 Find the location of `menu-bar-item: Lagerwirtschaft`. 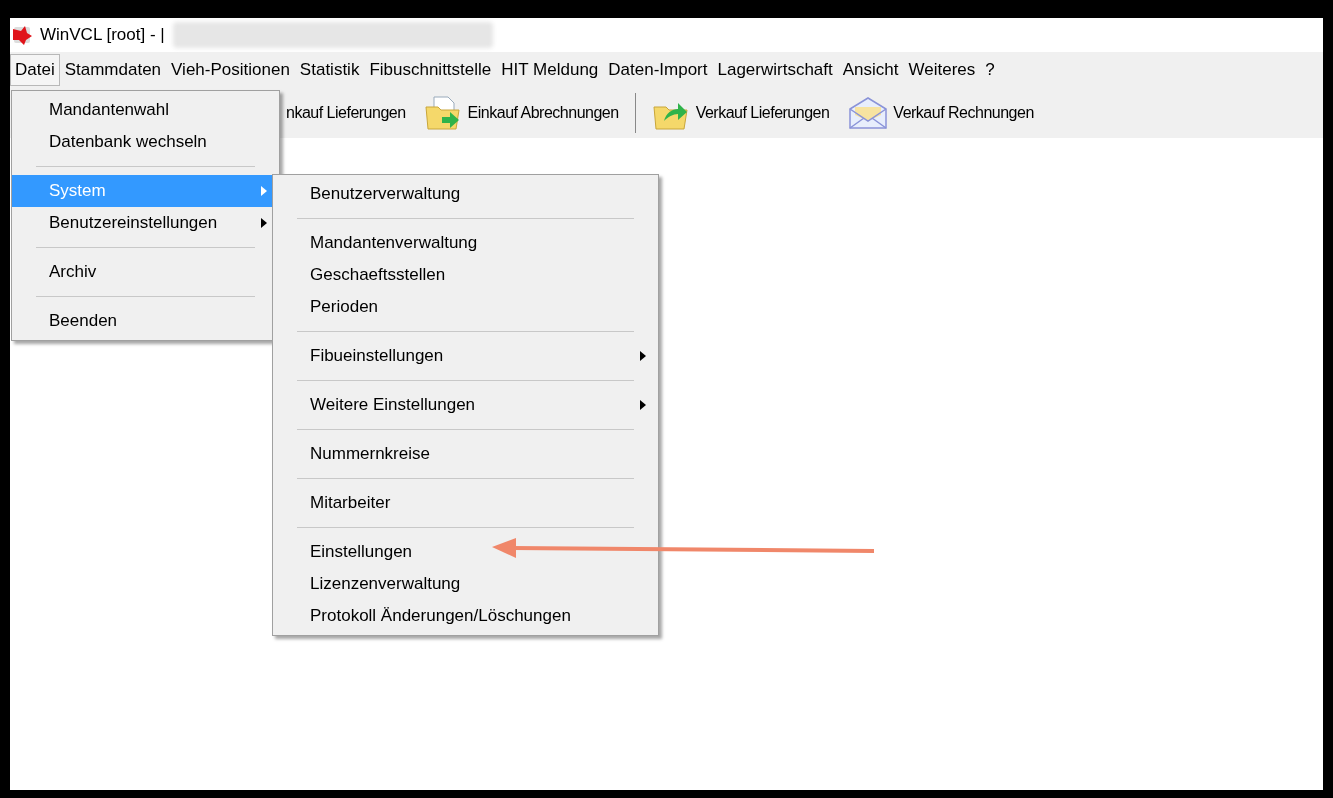

menu-bar-item: Lagerwirtschaft is located at coordinates (775, 70).